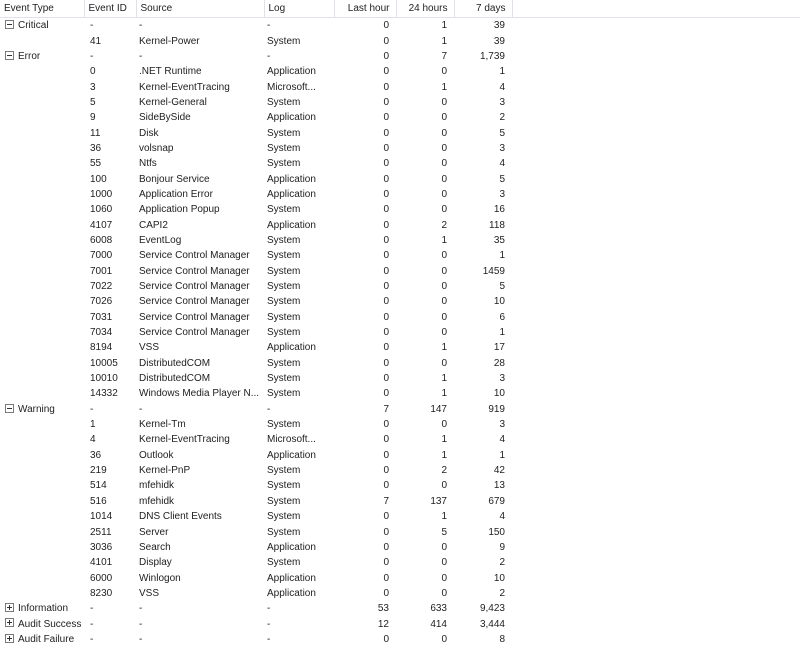  Describe the element at coordinates (444, 394) in the screenshot. I see `last-24-hours-cell: 1` at that location.